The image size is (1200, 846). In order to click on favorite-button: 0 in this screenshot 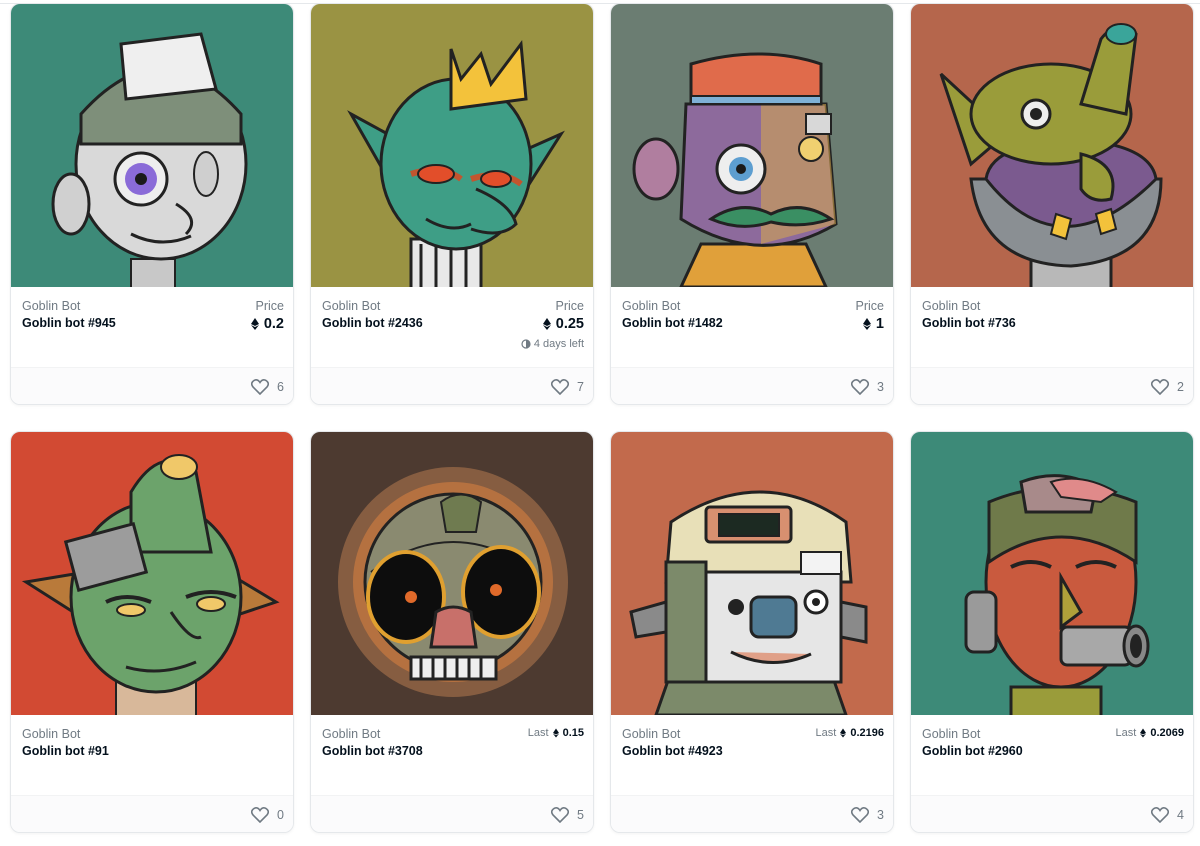, I will do `click(267, 815)`.